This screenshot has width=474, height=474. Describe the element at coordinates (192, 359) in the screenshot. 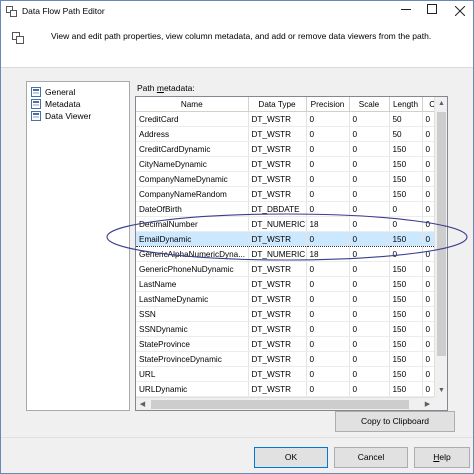

I see `table-cell: StateProvinceDynamic` at that location.